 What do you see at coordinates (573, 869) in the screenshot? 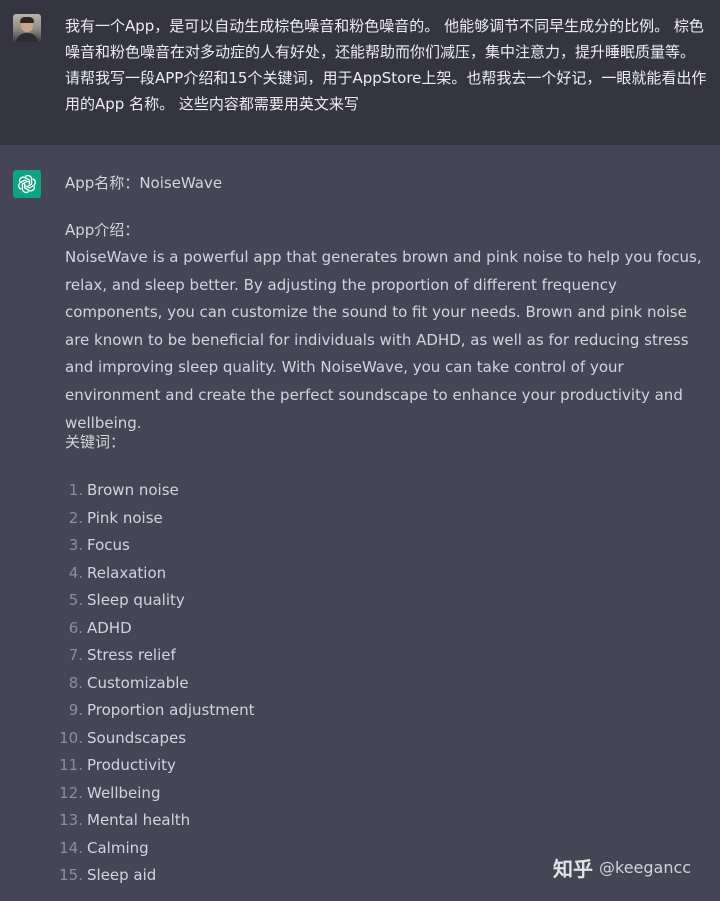
I see `zhihu-logo: 知乎` at bounding box center [573, 869].